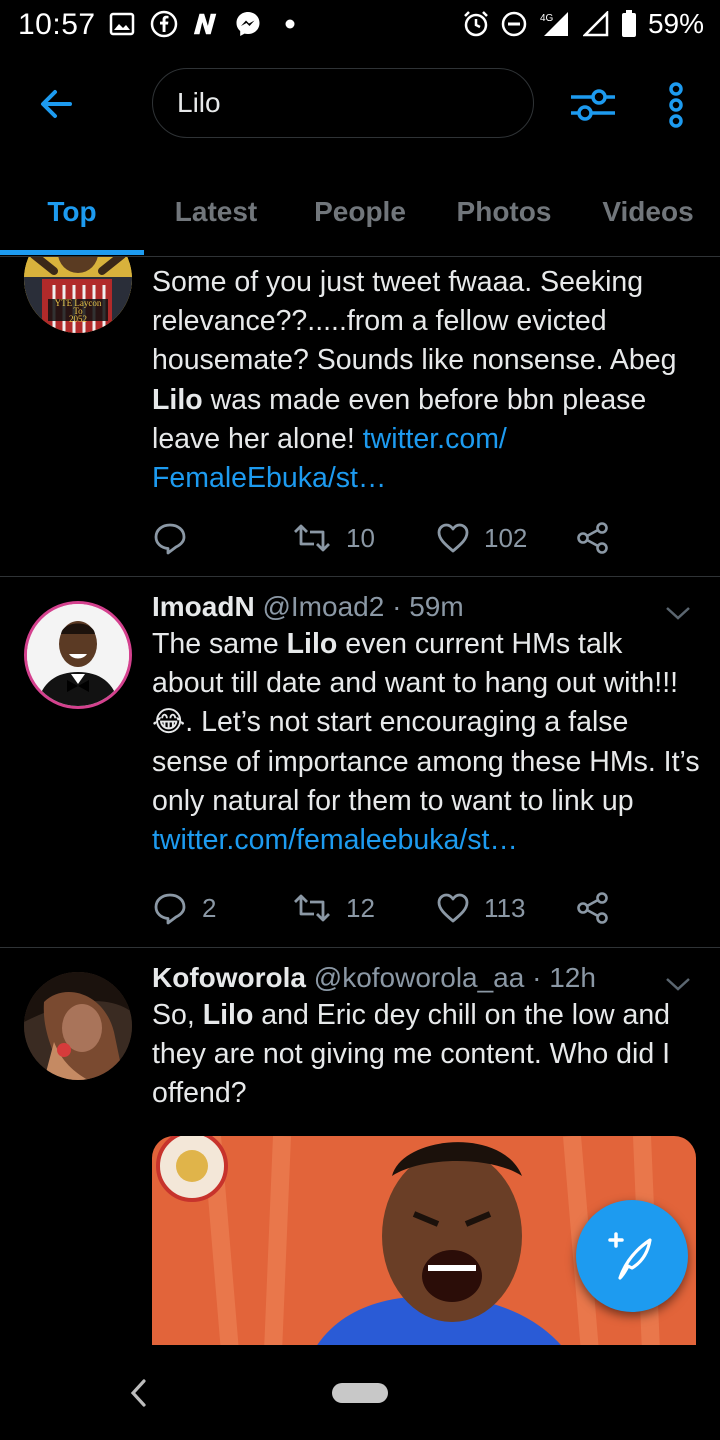  I want to click on status-time: 10:57, so click(57, 24).